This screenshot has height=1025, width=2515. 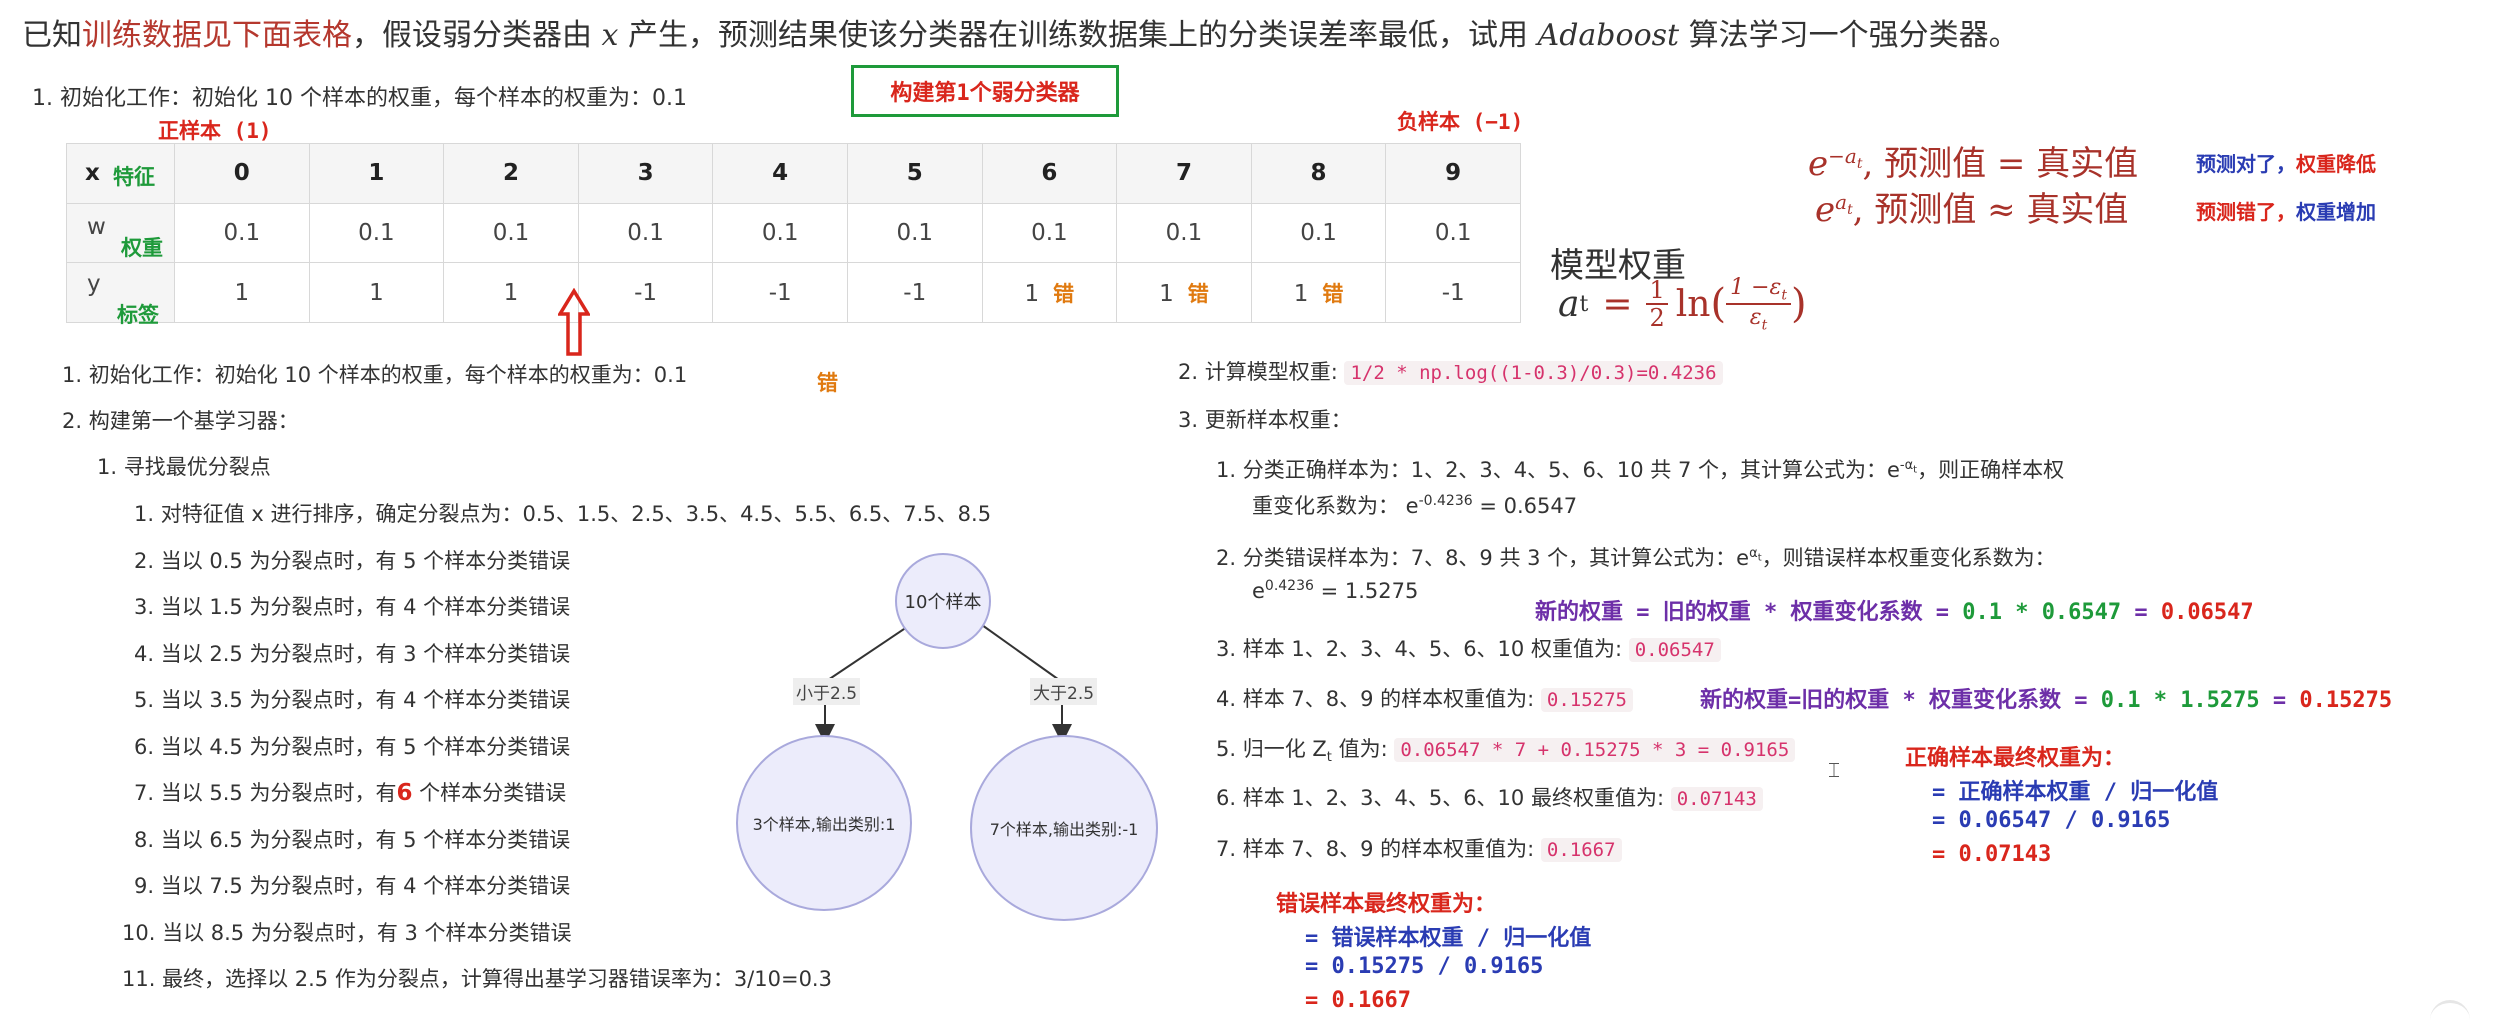 I want to click on table-cell: 8, so click(x=1318, y=173).